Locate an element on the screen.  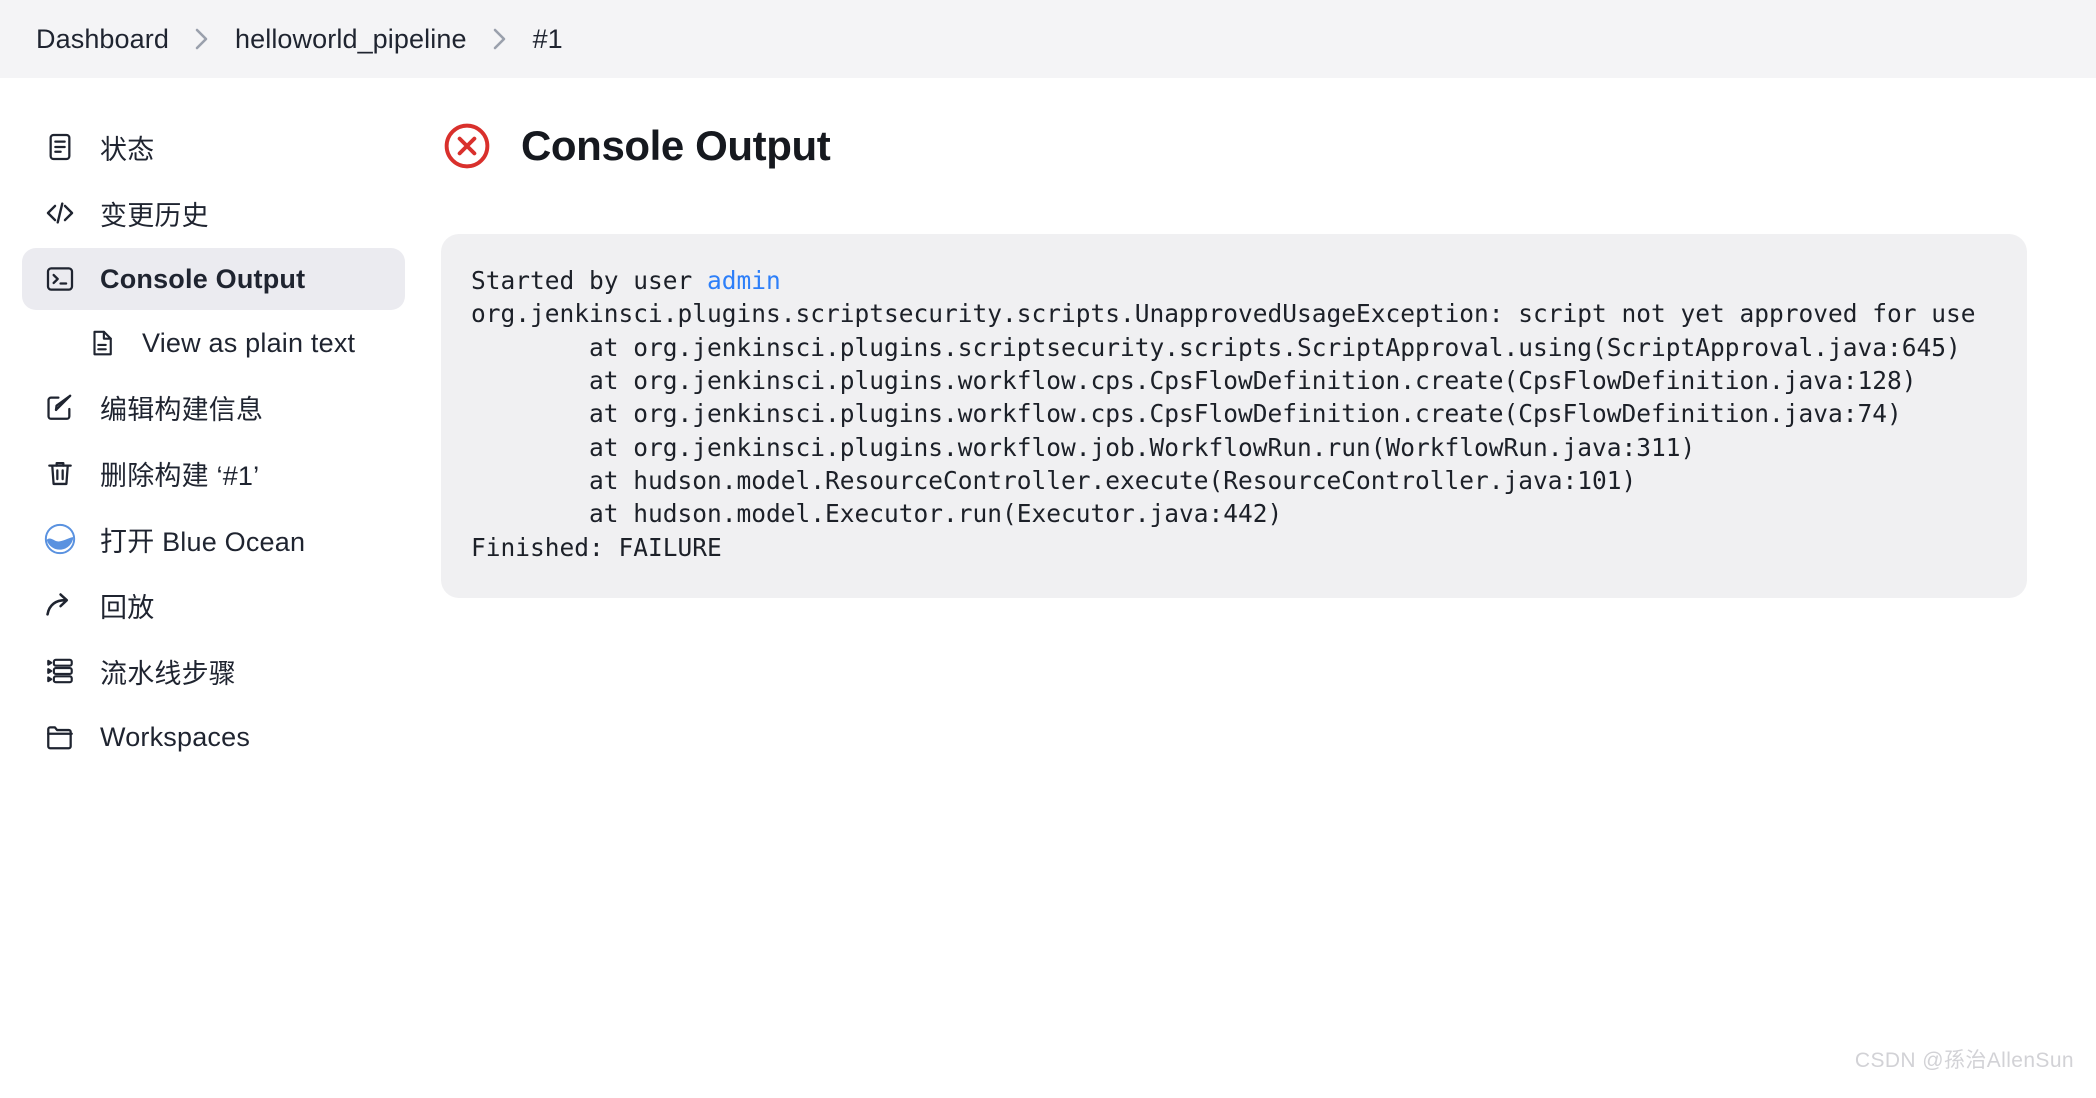
trash-icon is located at coordinates (60, 473).